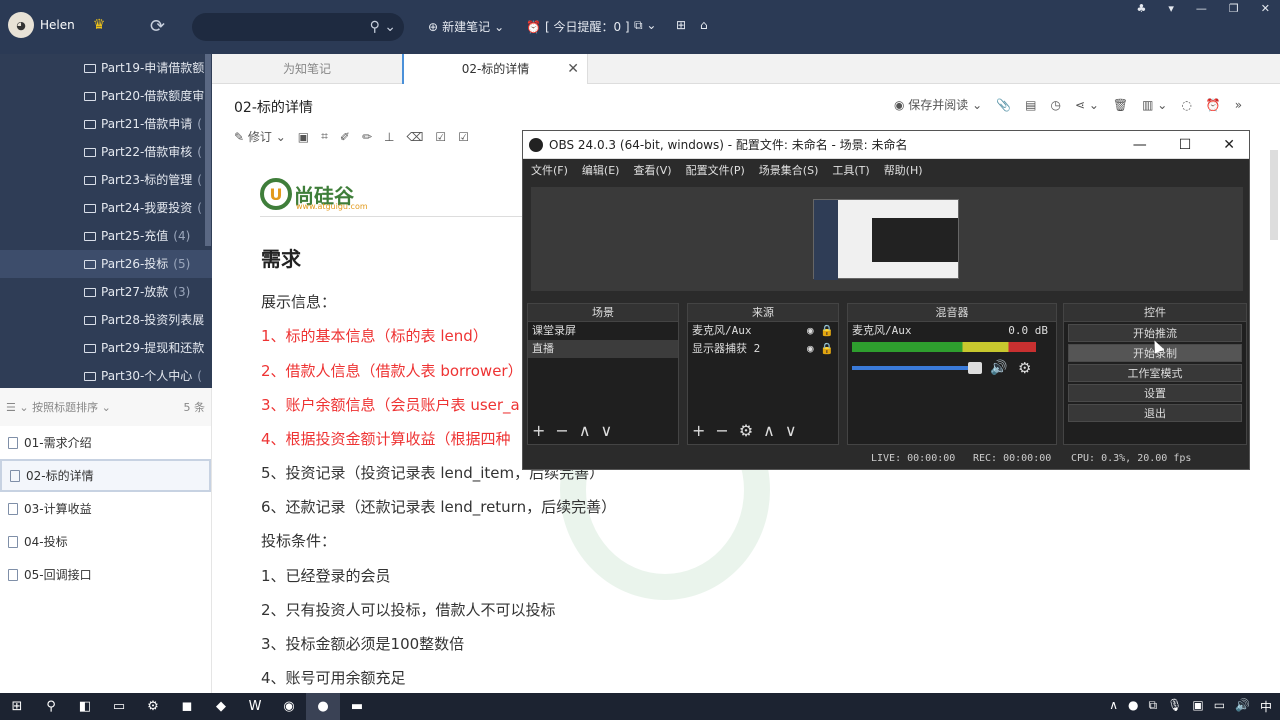  I want to click on note-title: 02-标的详情, so click(273, 107).